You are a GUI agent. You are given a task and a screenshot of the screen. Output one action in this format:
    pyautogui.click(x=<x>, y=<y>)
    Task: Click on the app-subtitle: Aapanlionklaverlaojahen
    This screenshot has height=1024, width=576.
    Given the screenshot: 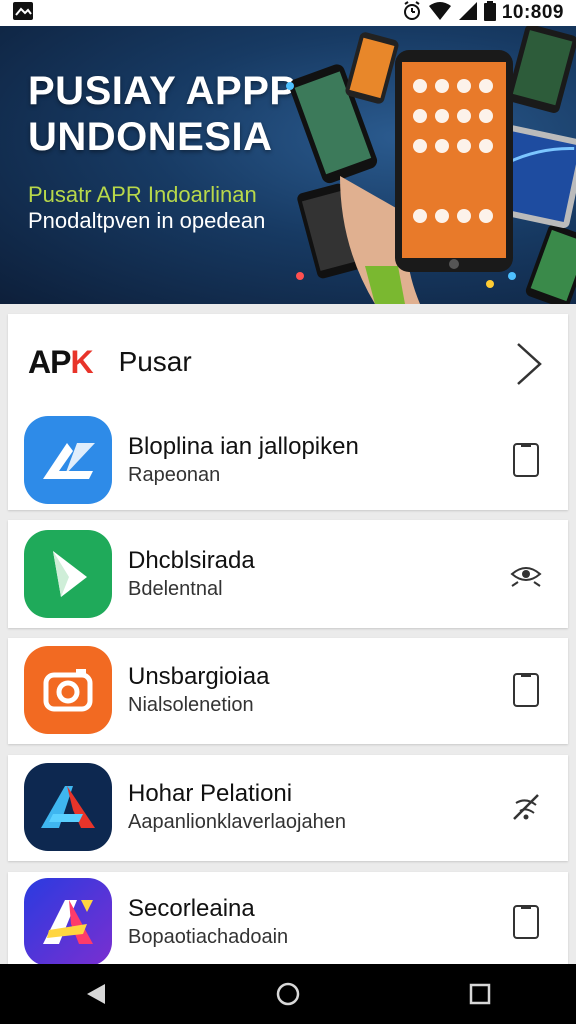 What is the action you would take?
    pyautogui.click(x=237, y=822)
    